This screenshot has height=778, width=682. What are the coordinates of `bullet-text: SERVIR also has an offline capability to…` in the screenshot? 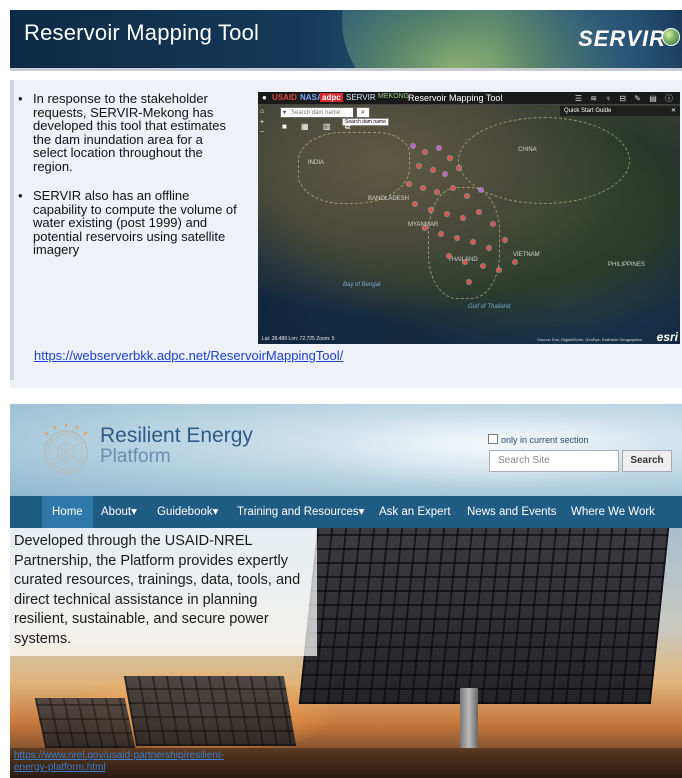 It's located at (135, 222).